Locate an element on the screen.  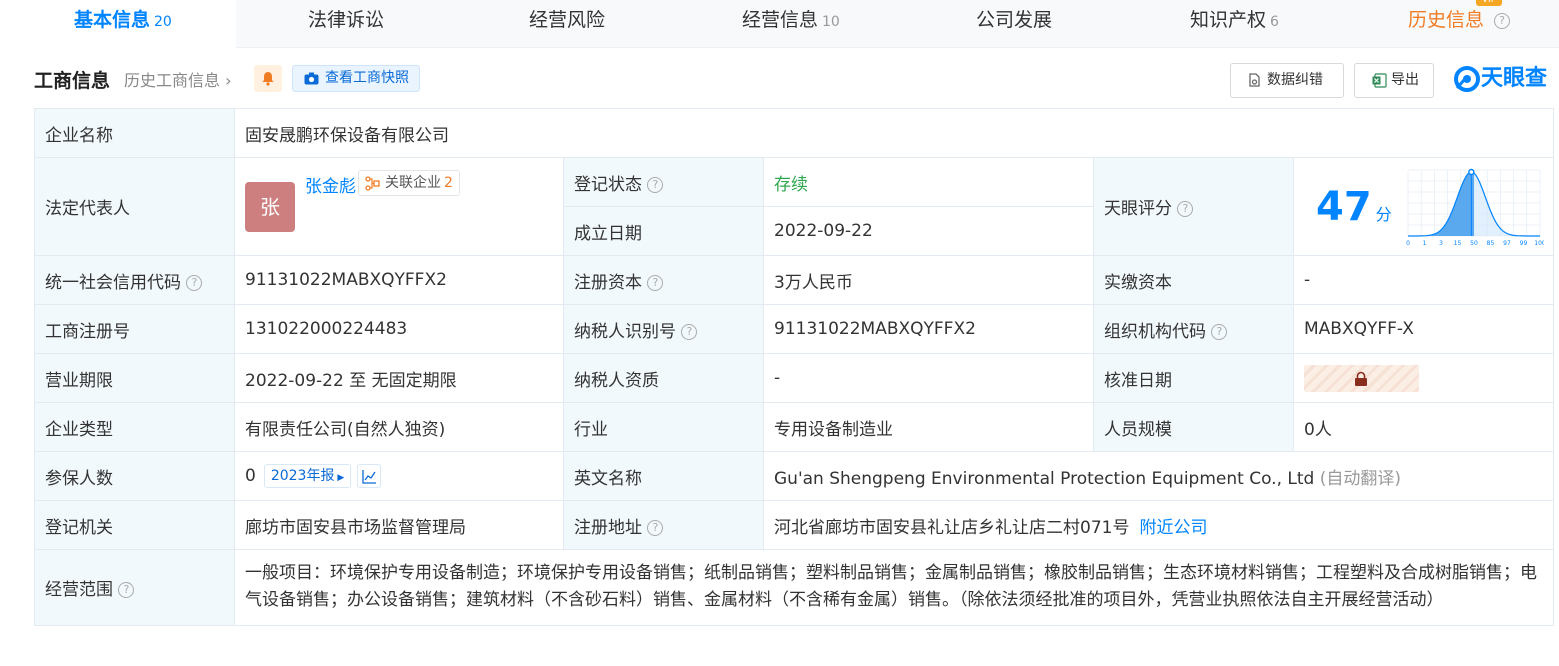
address-cell: 河北省廊坊市固安县礼让店乡礼让店二村071号 附近公司 is located at coordinates (1158, 525).